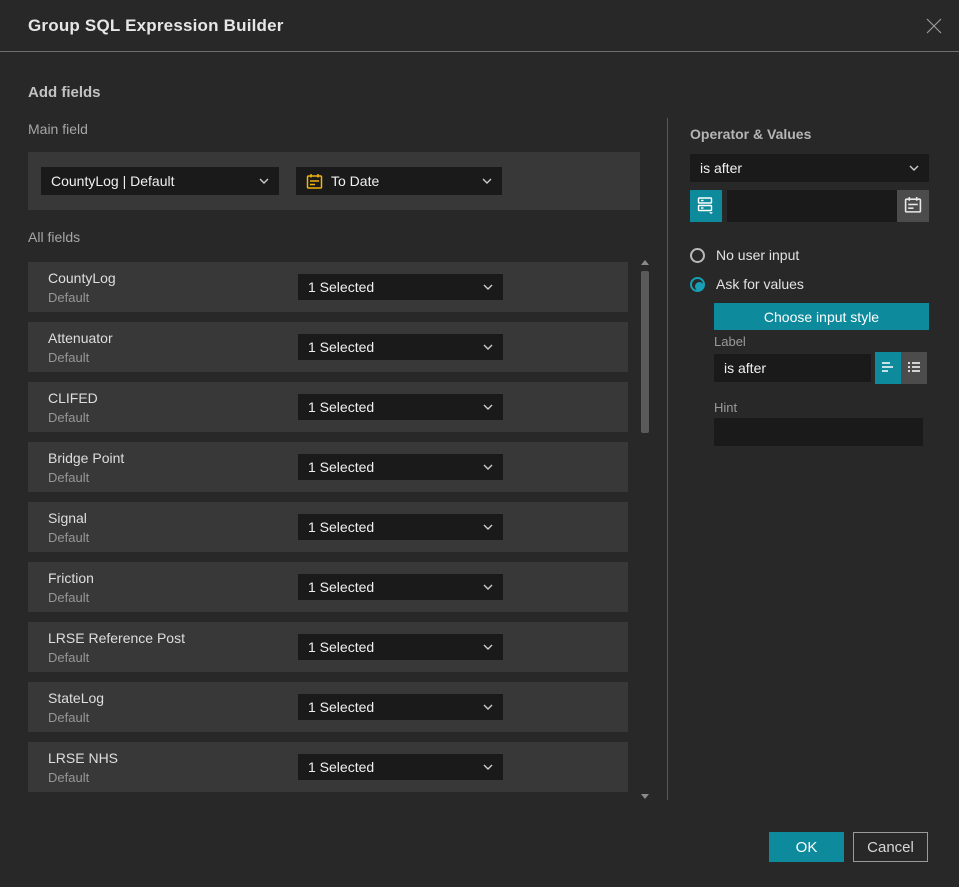 The width and height of the screenshot is (959, 887). I want to click on main-field-dropdown-value: CountyLog | Default, so click(113, 181).